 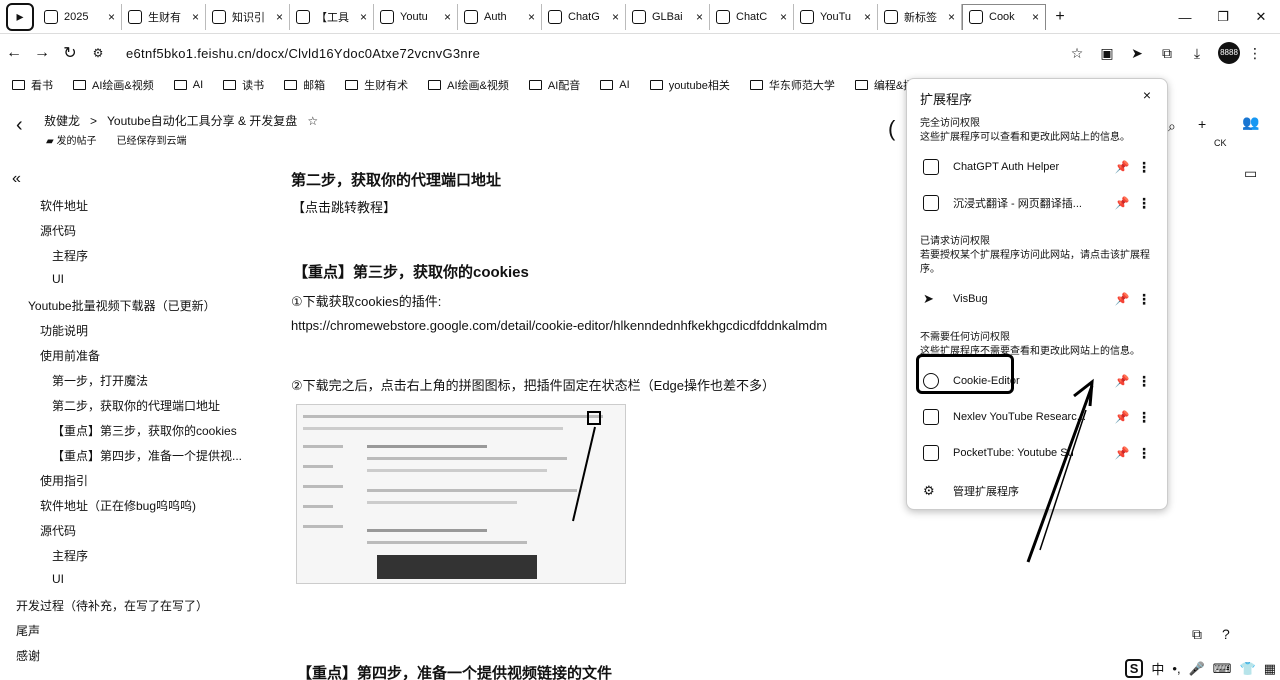 What do you see at coordinates (1039, 203) in the screenshot?
I see `extension-item: 沉浸式翻译 - 网页翻译插... 📌 ⋮` at bounding box center [1039, 203].